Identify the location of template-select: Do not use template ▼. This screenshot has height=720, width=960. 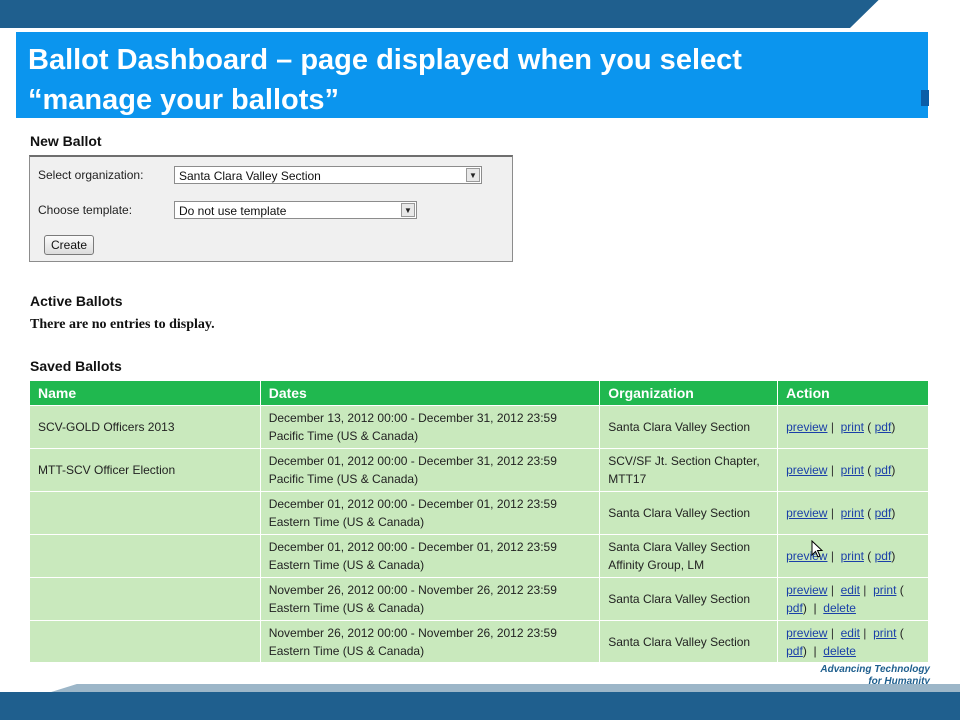
(295, 210).